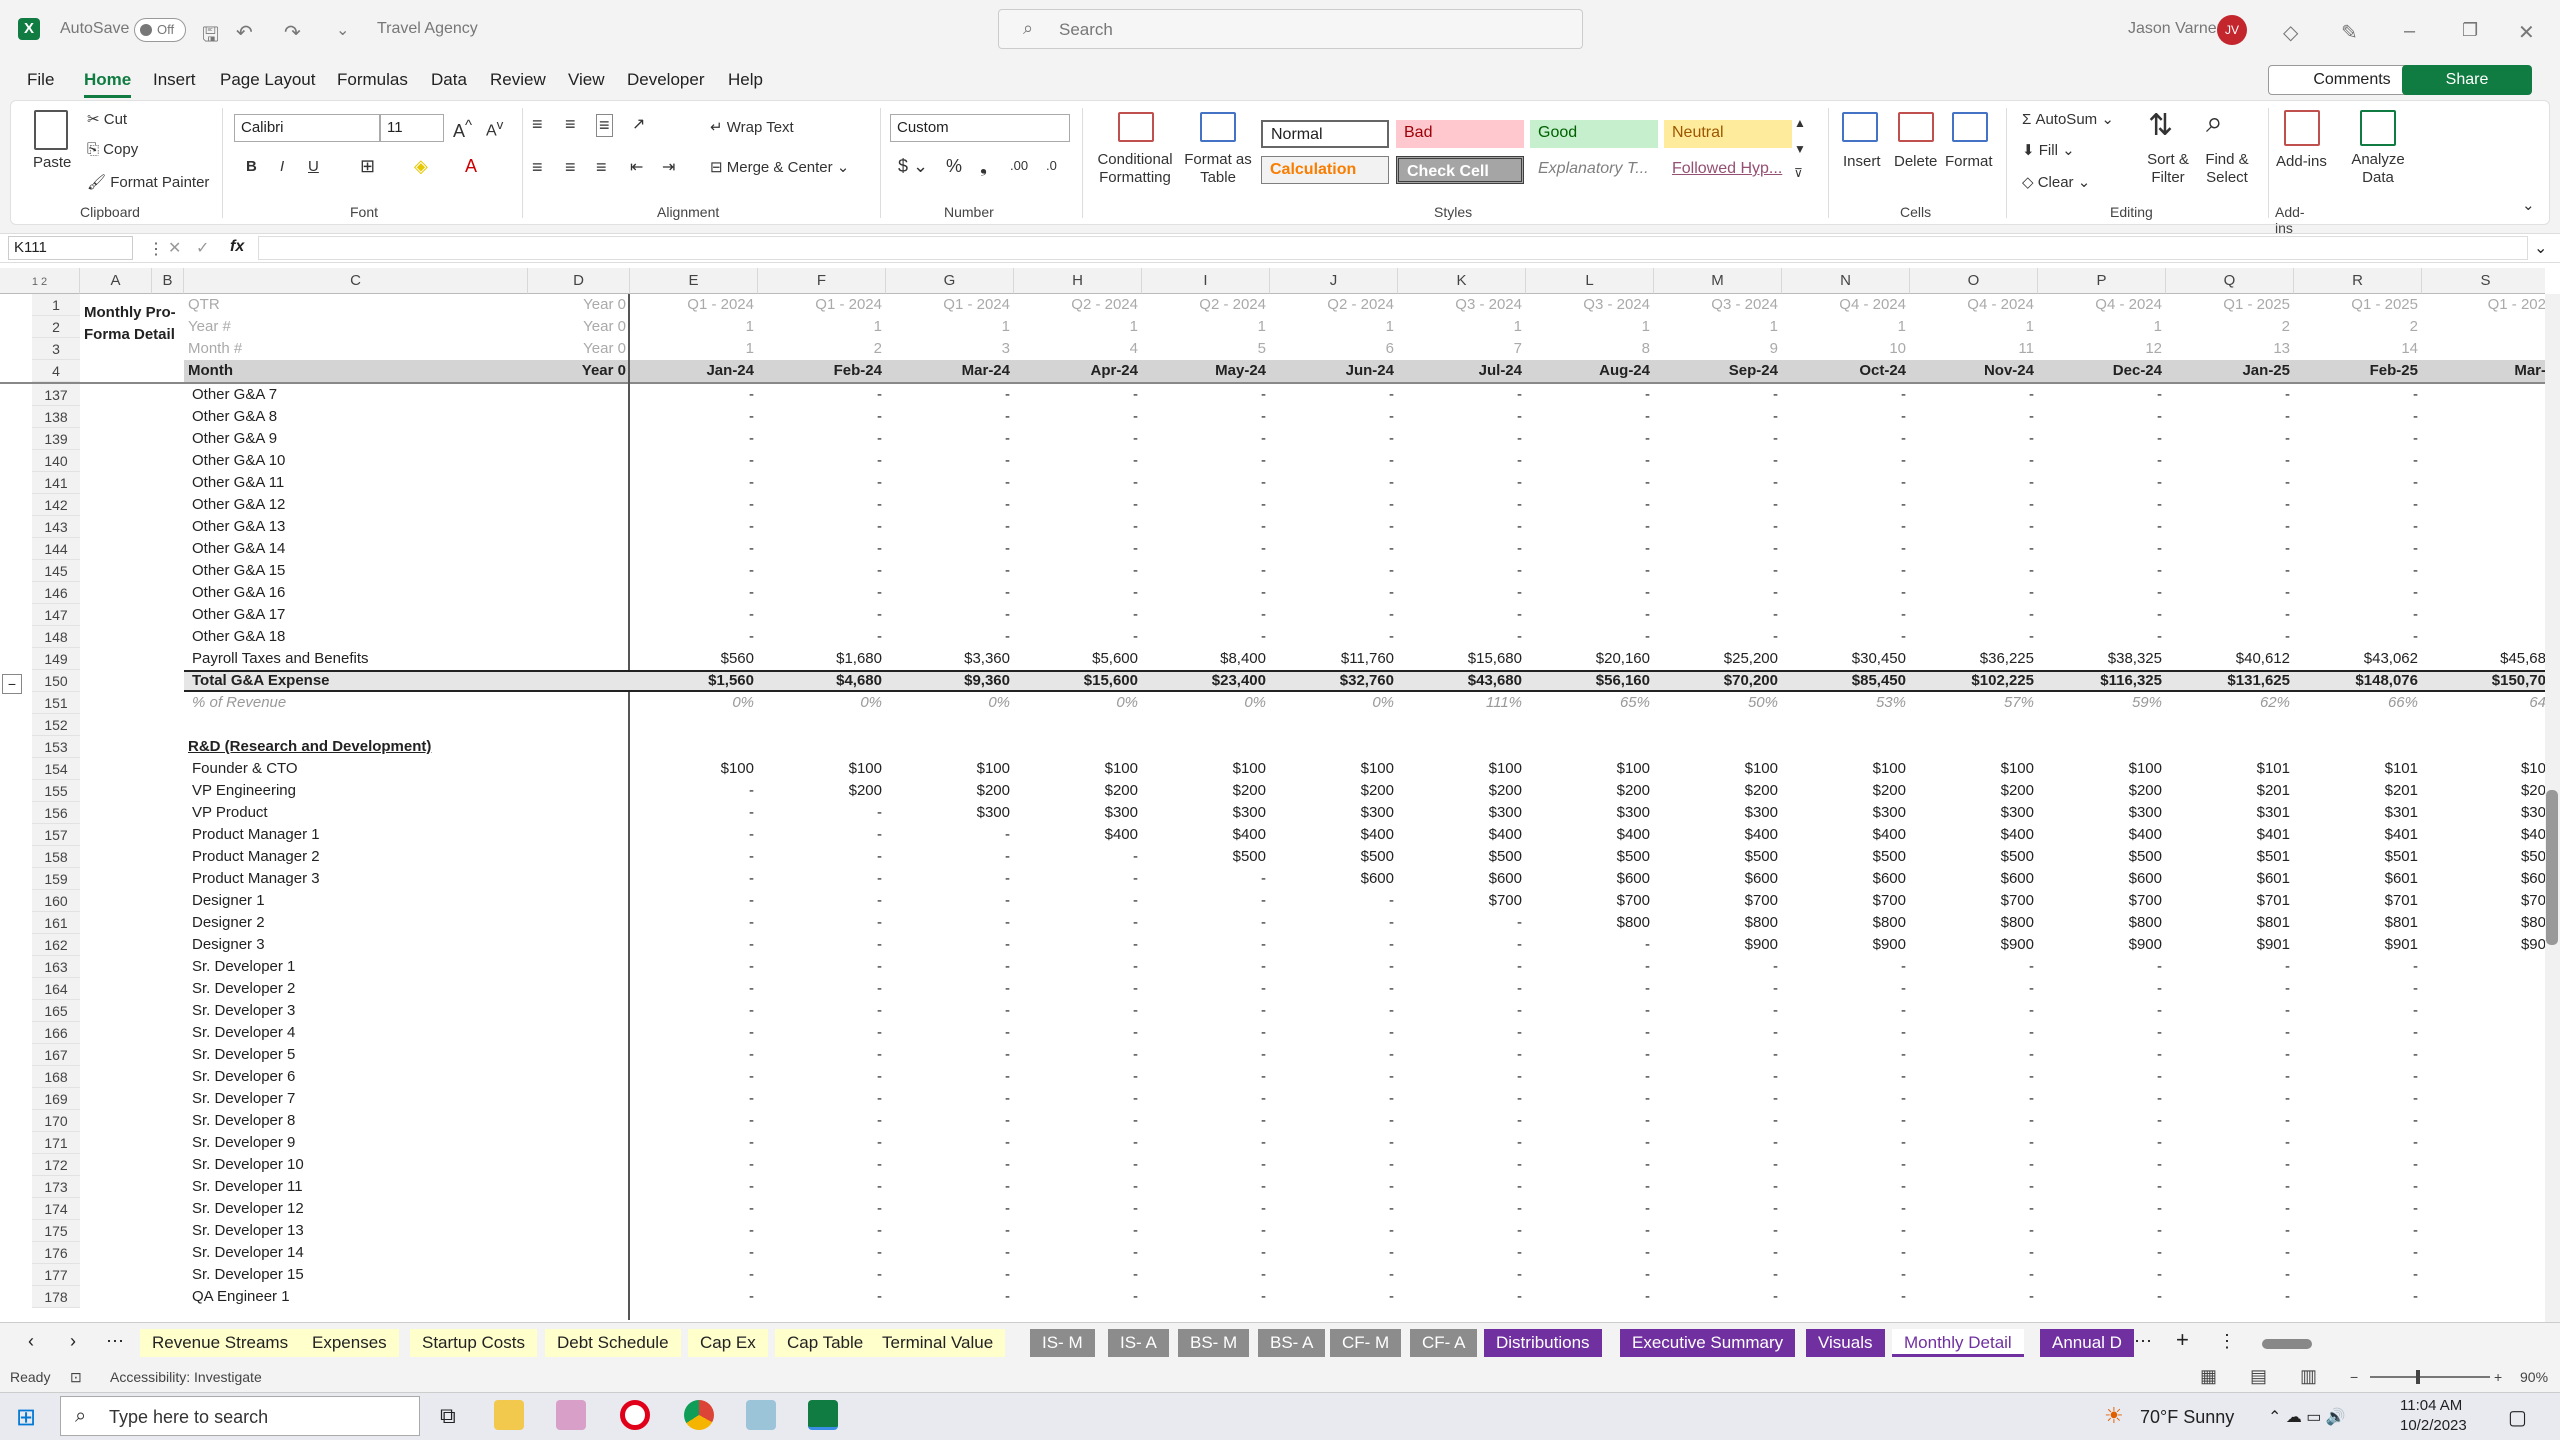 Image resolution: width=2560 pixels, height=1440 pixels. What do you see at coordinates (292, 32) in the screenshot?
I see `redo-icon: ↷` at bounding box center [292, 32].